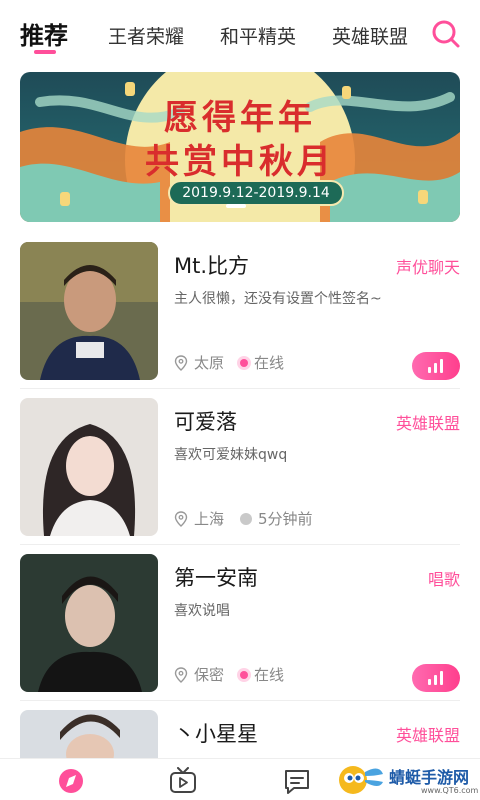 This screenshot has width=480, height=800. Describe the element at coordinates (209, 519) in the screenshot. I see `user-location: 上海` at that location.